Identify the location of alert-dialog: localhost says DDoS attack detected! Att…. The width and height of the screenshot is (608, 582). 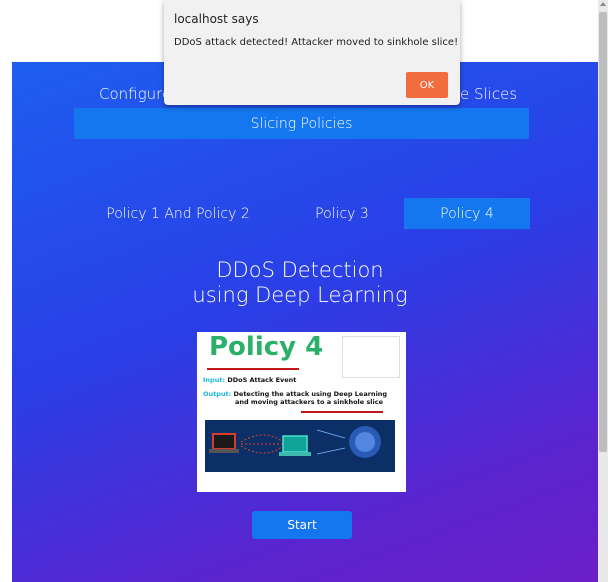
(312, 52).